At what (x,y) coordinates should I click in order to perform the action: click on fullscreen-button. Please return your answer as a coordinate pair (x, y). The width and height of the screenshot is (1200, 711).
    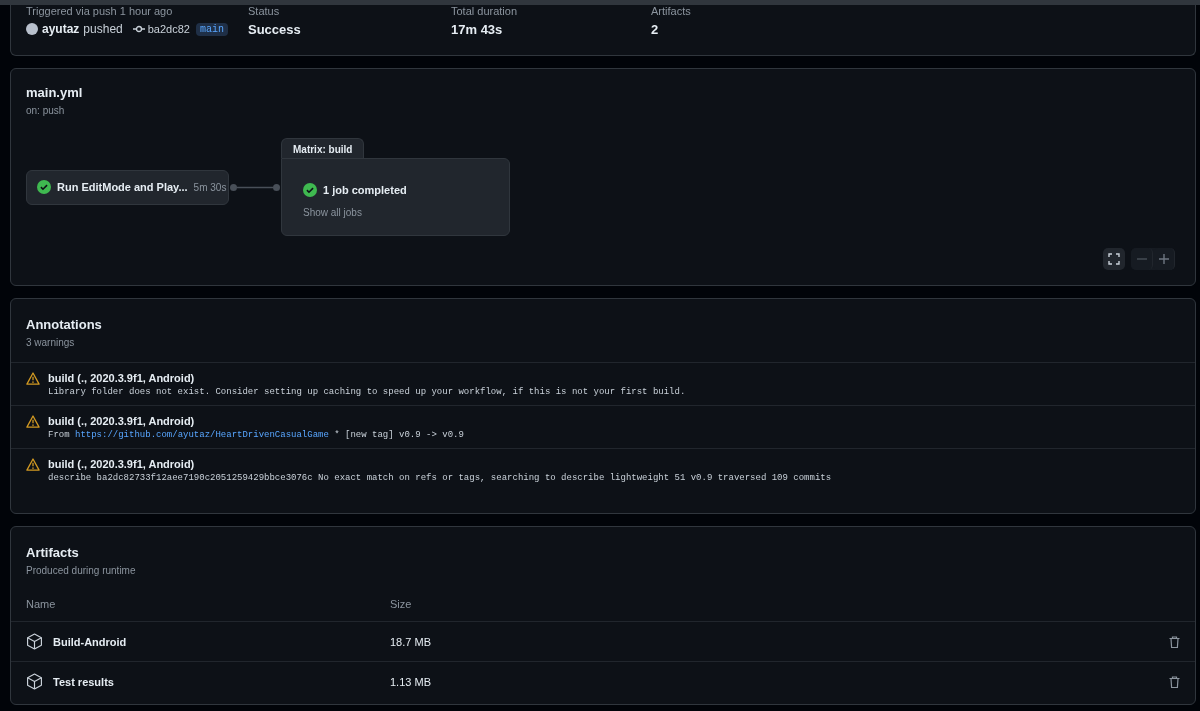
    Looking at the image, I should click on (1114, 259).